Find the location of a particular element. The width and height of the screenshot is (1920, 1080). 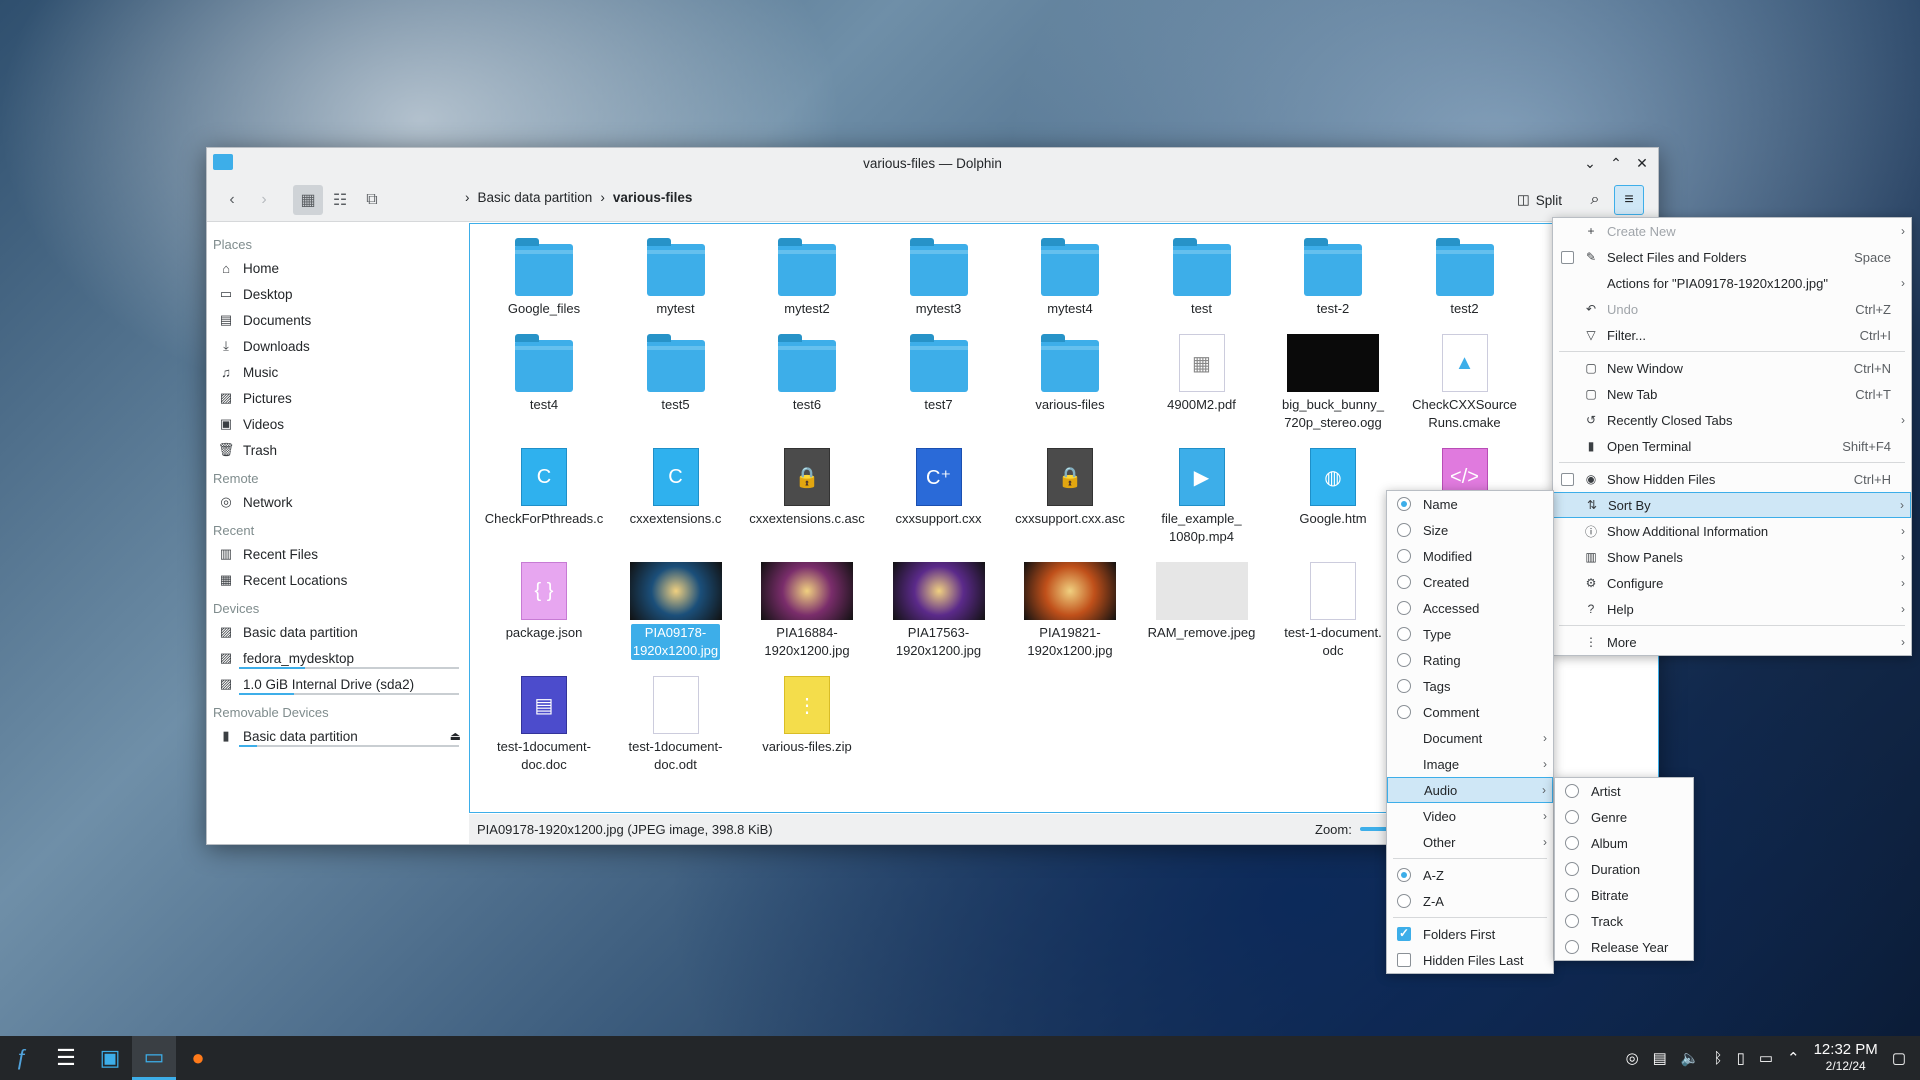

breadcrumb-item: Basic data partition is located at coordinates (535, 197).